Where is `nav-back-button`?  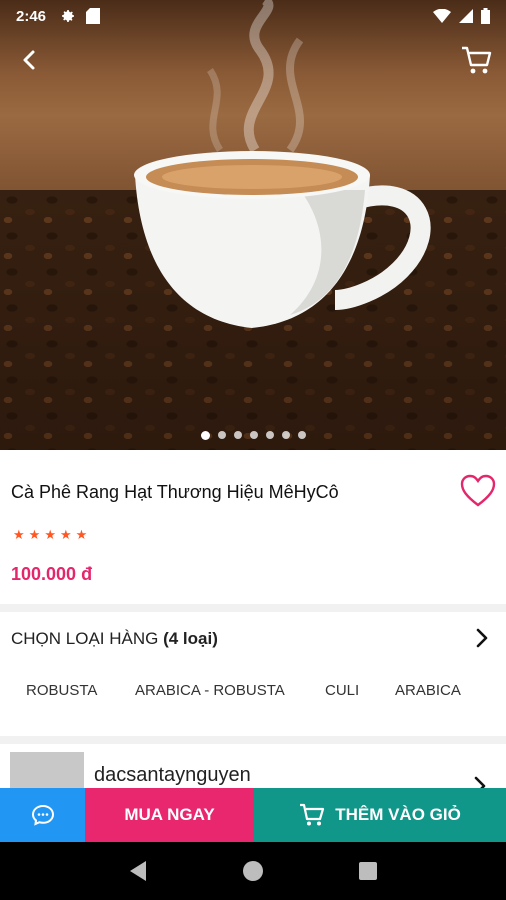 nav-back-button is located at coordinates (138, 871).